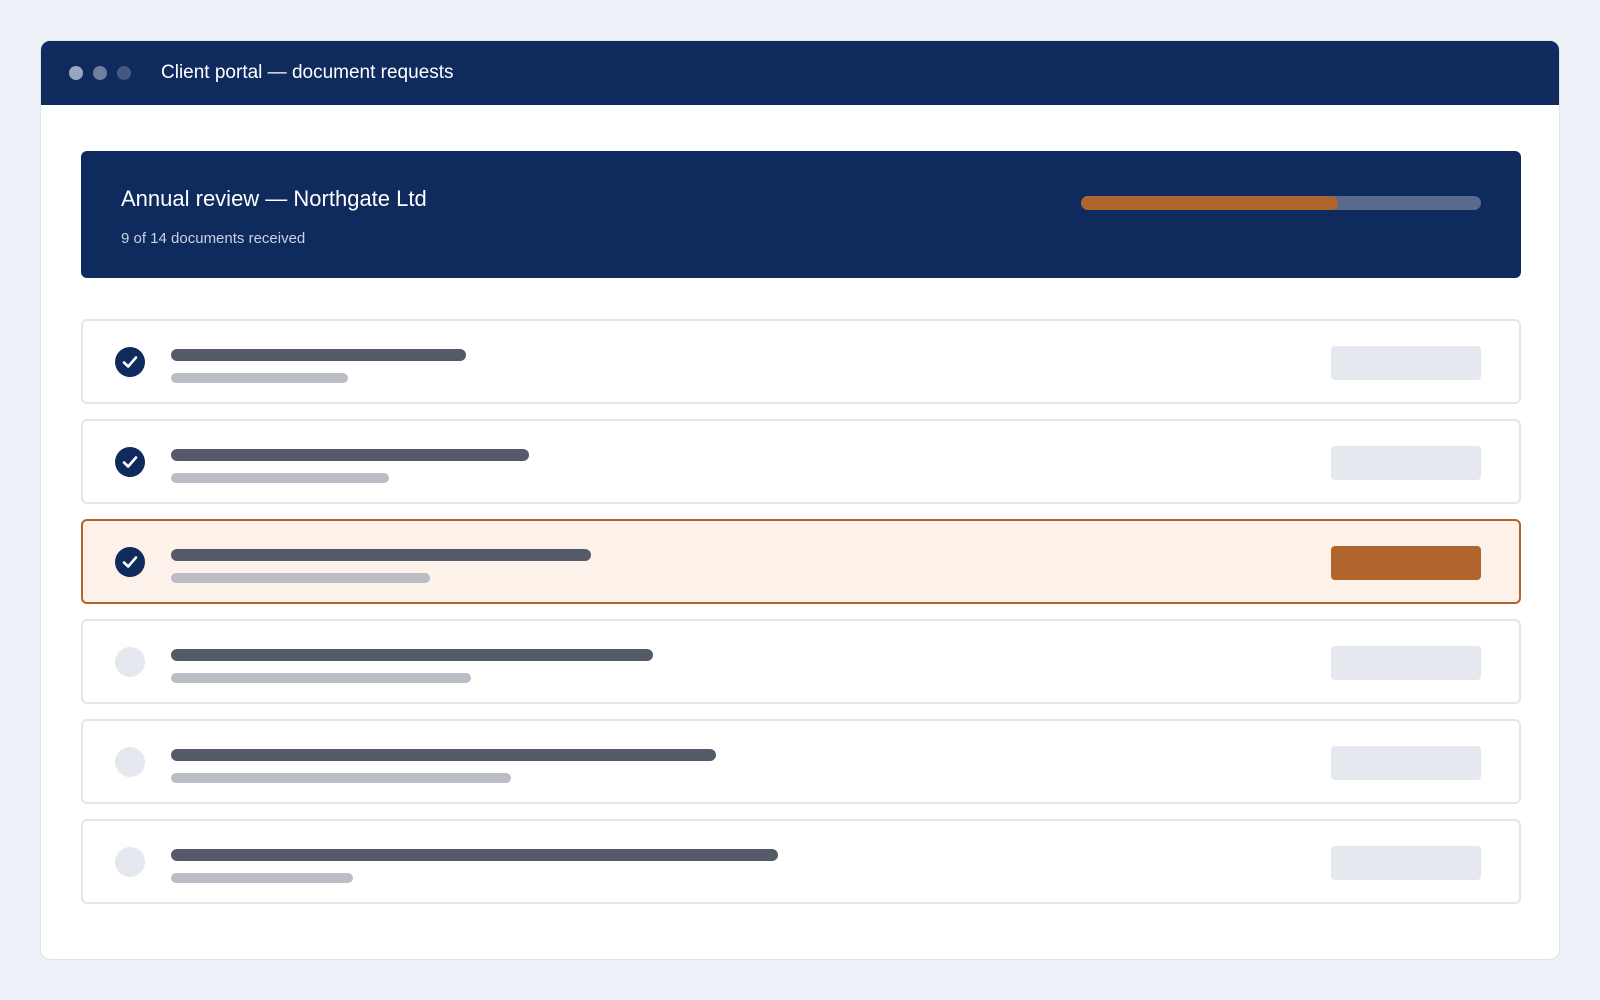 The height and width of the screenshot is (1000, 1600). What do you see at coordinates (76, 73) in the screenshot?
I see `close-window-button` at bounding box center [76, 73].